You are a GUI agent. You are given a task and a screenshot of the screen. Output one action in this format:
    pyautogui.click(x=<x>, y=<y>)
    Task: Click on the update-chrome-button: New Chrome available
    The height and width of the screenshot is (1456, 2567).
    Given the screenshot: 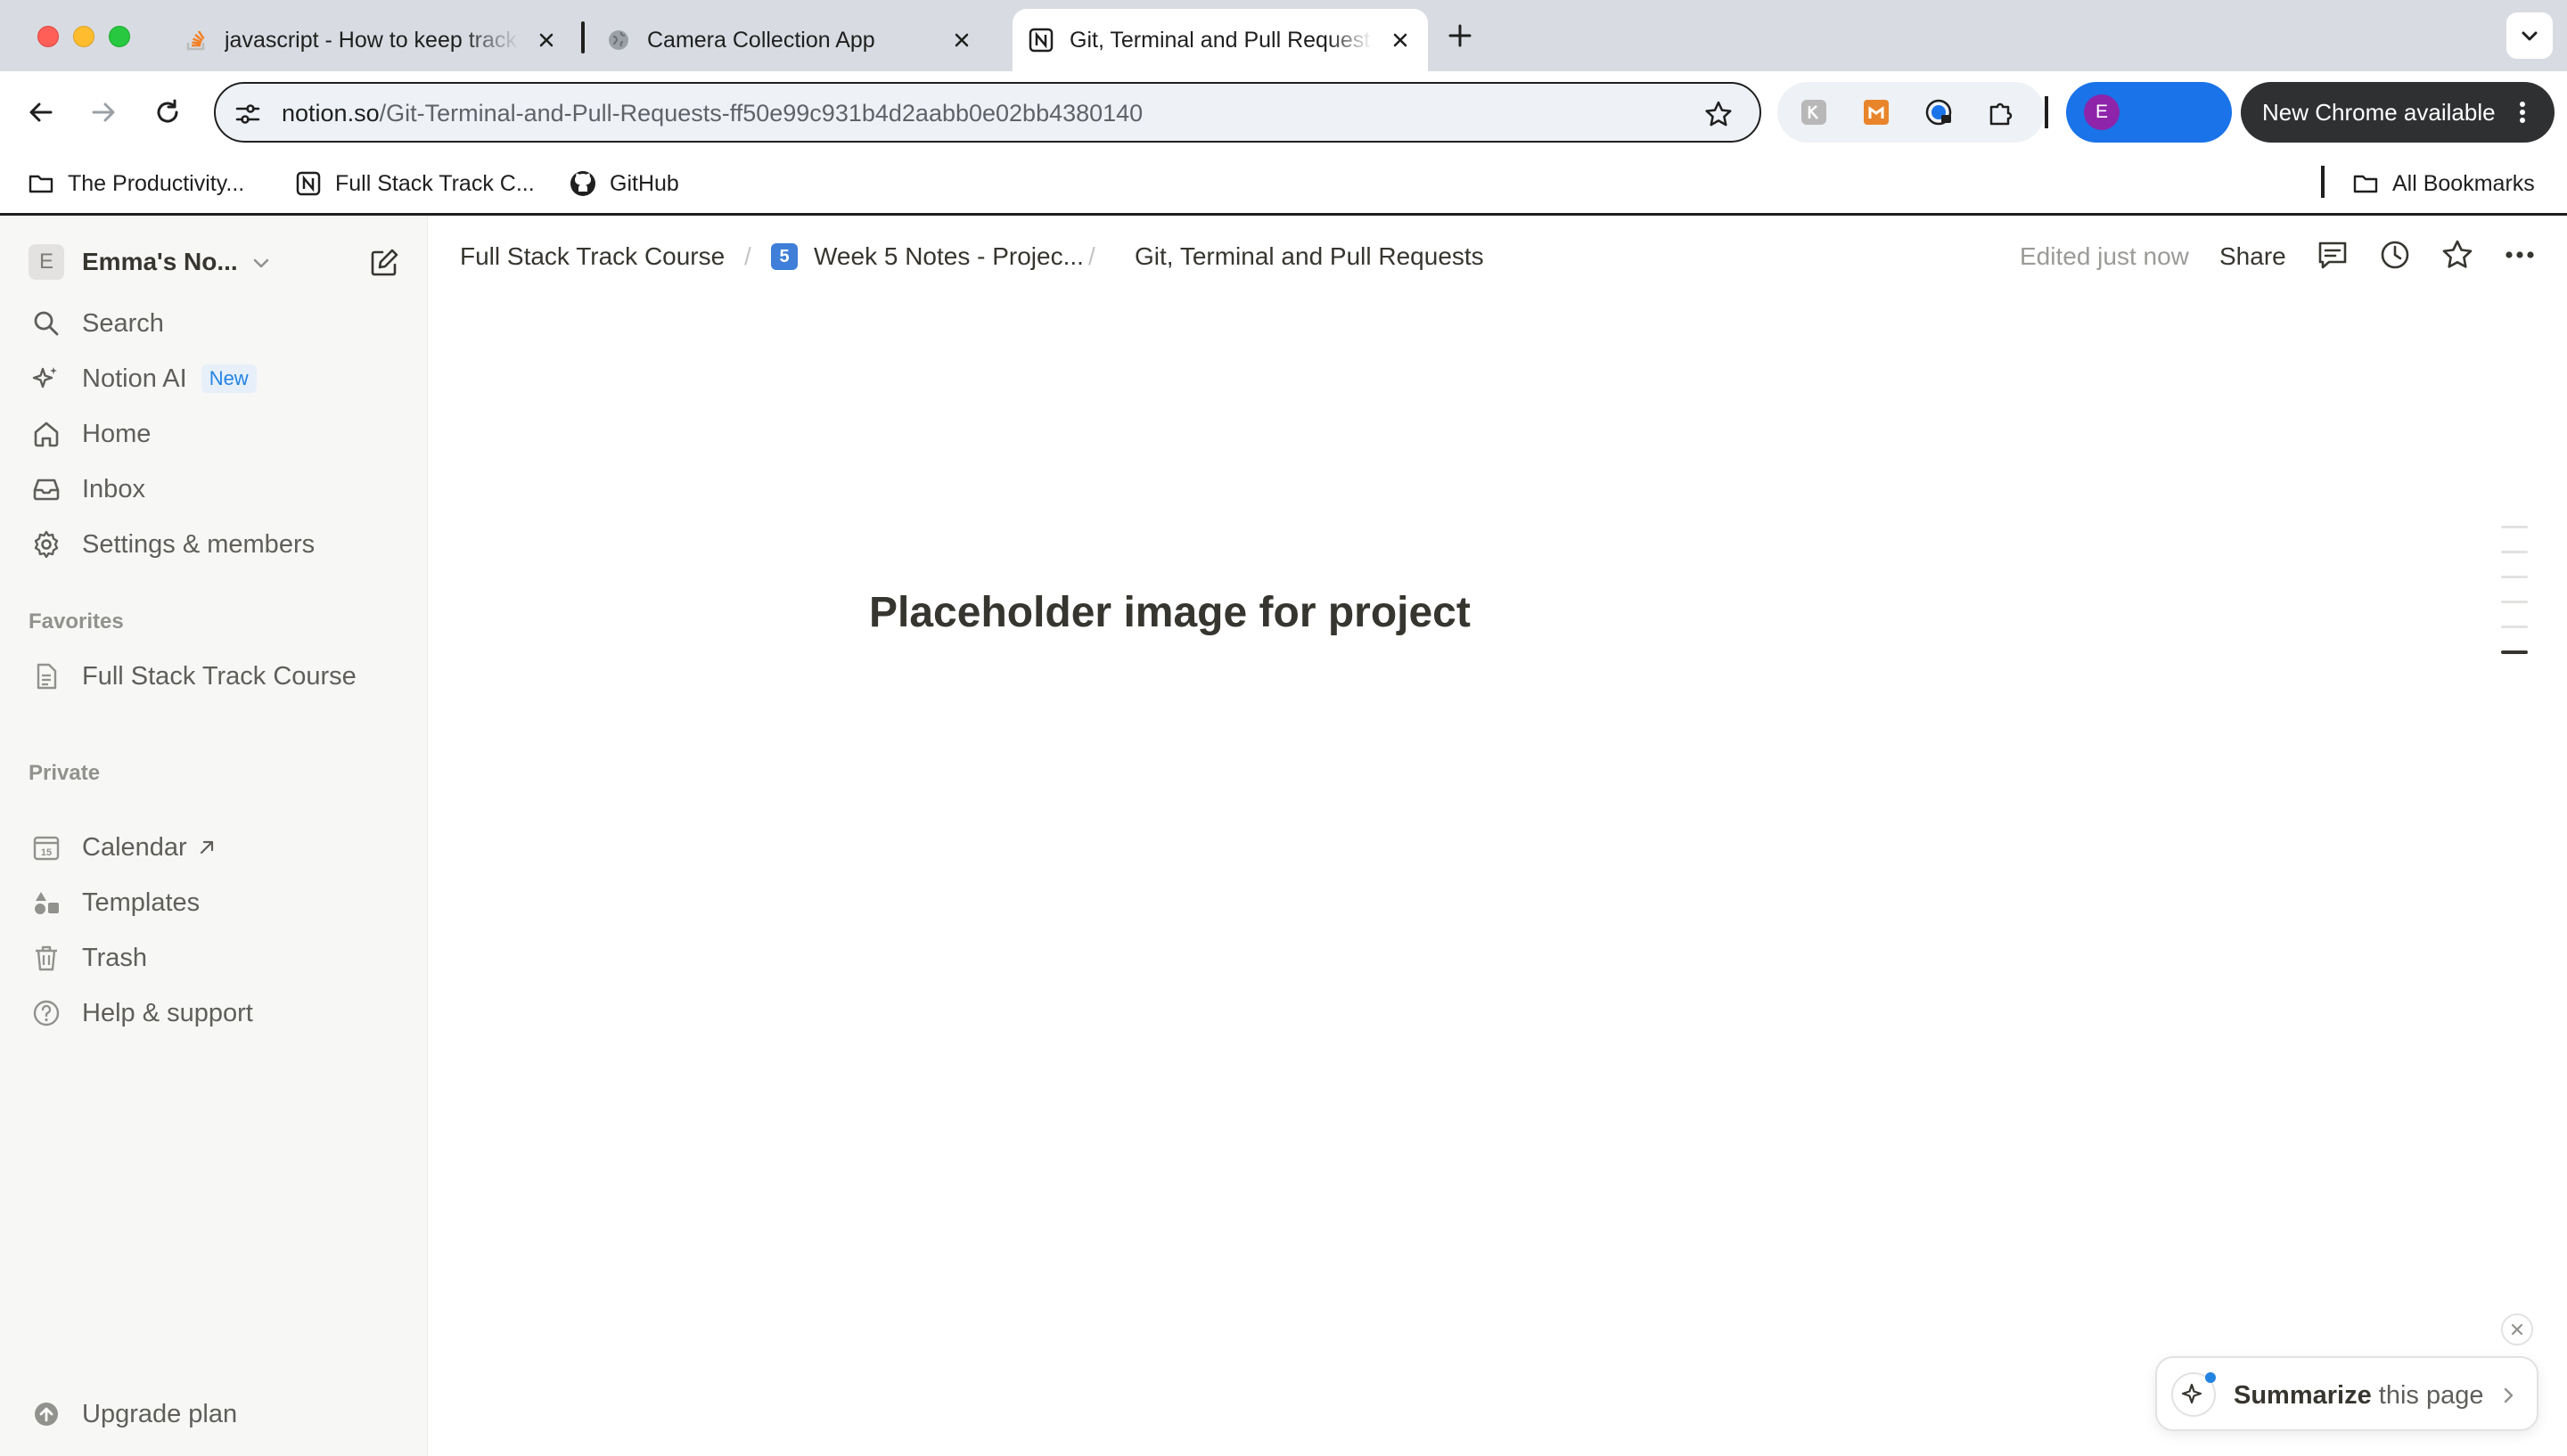 What is the action you would take?
    pyautogui.click(x=2398, y=113)
    